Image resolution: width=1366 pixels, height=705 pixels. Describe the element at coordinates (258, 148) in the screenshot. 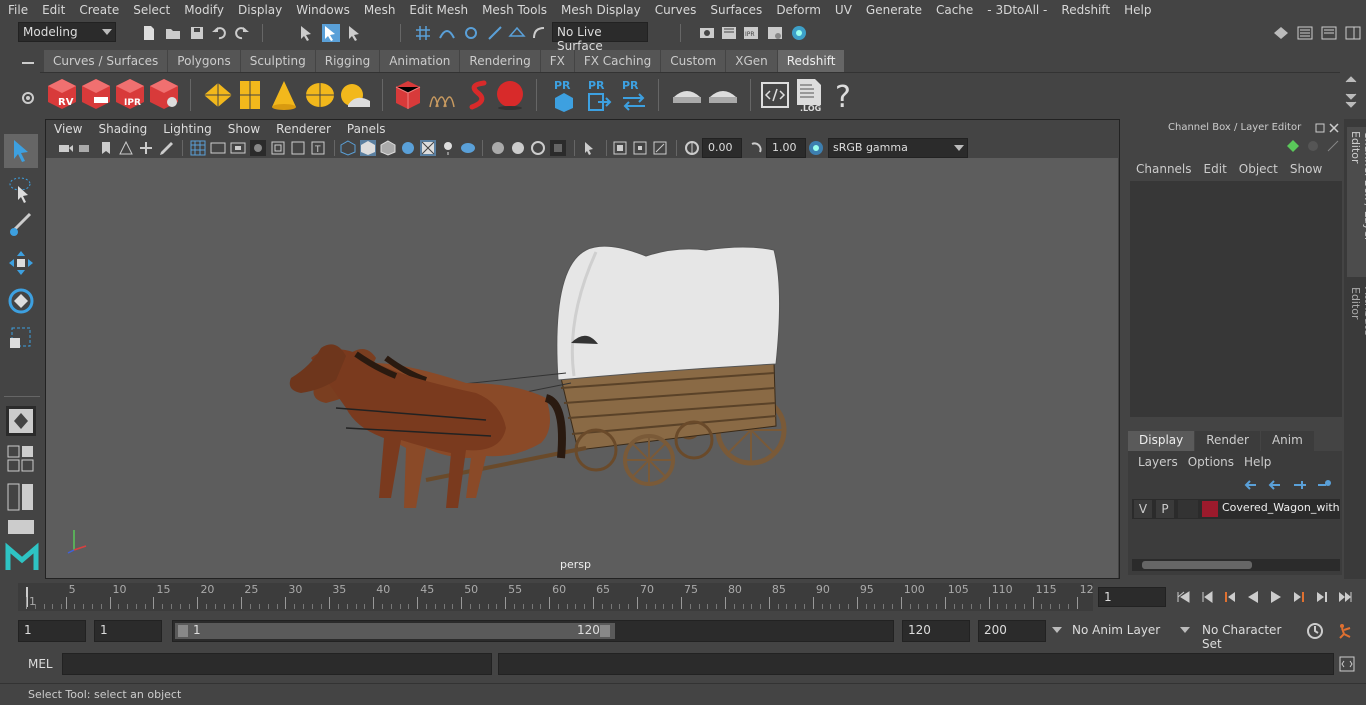

I see `gate-mask-icon` at that location.